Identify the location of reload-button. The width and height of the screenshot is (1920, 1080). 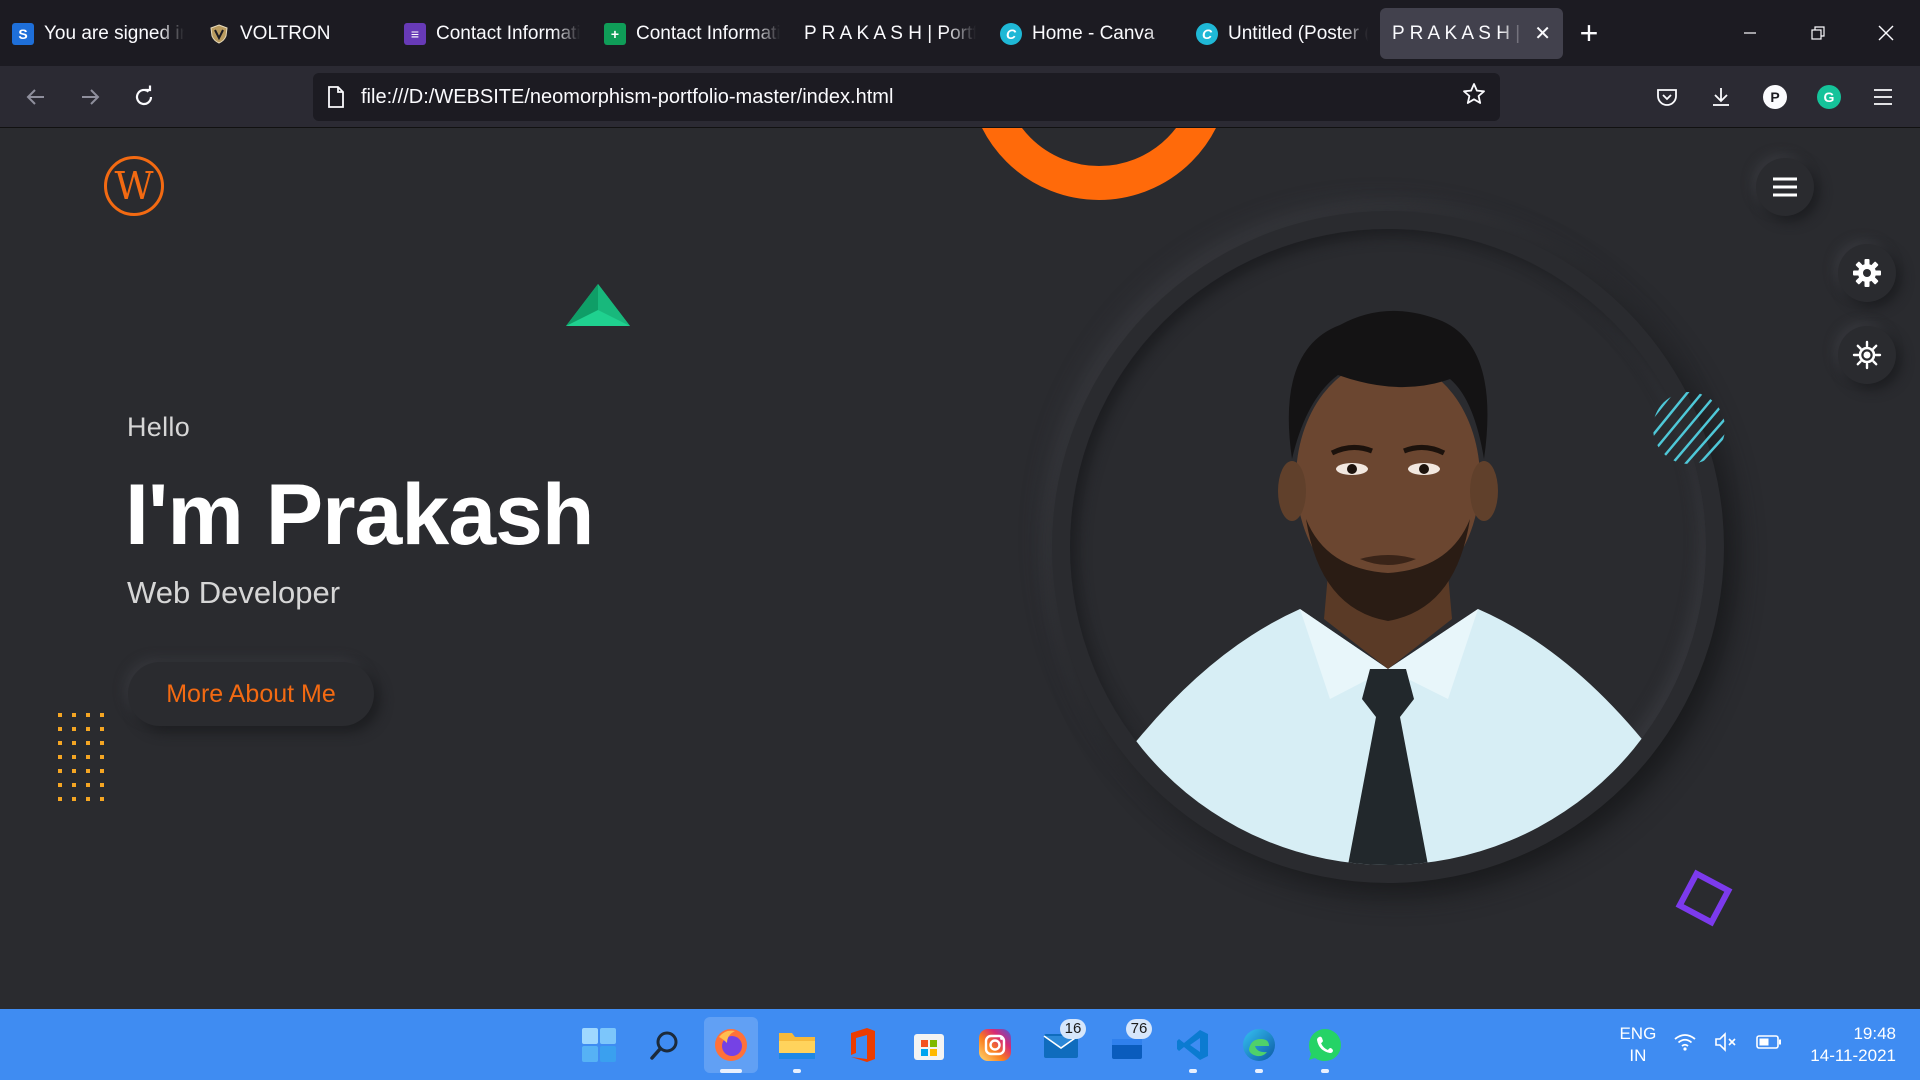
(144, 97).